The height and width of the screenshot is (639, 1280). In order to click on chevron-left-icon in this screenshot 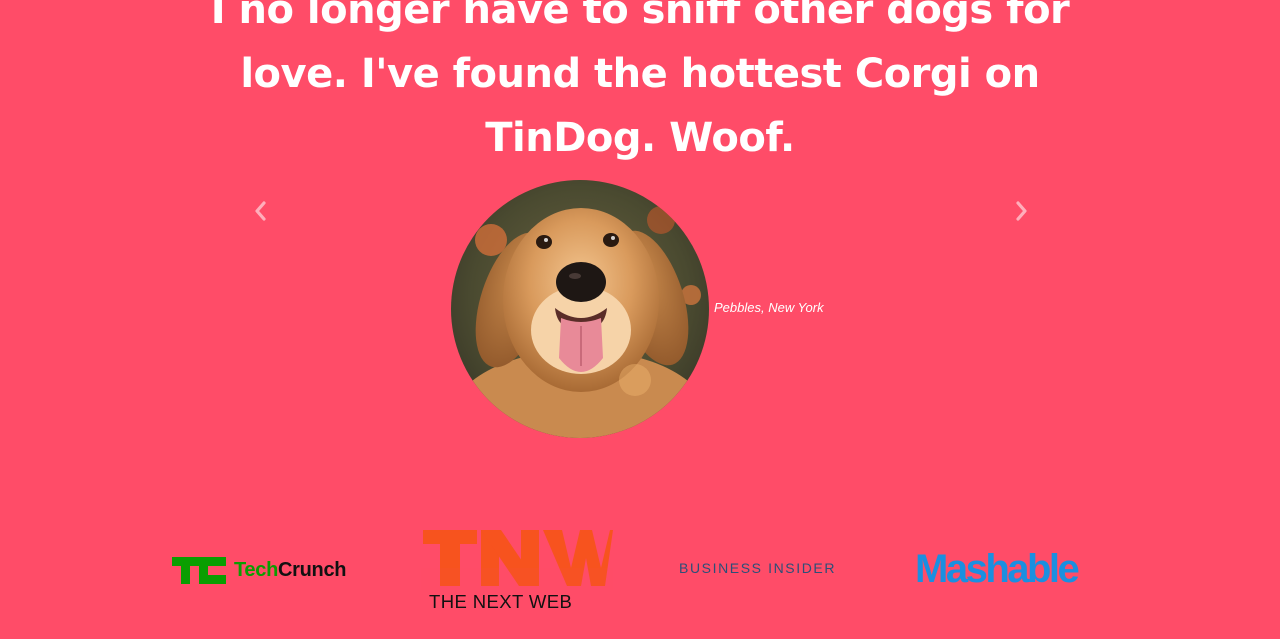, I will do `click(260, 213)`.